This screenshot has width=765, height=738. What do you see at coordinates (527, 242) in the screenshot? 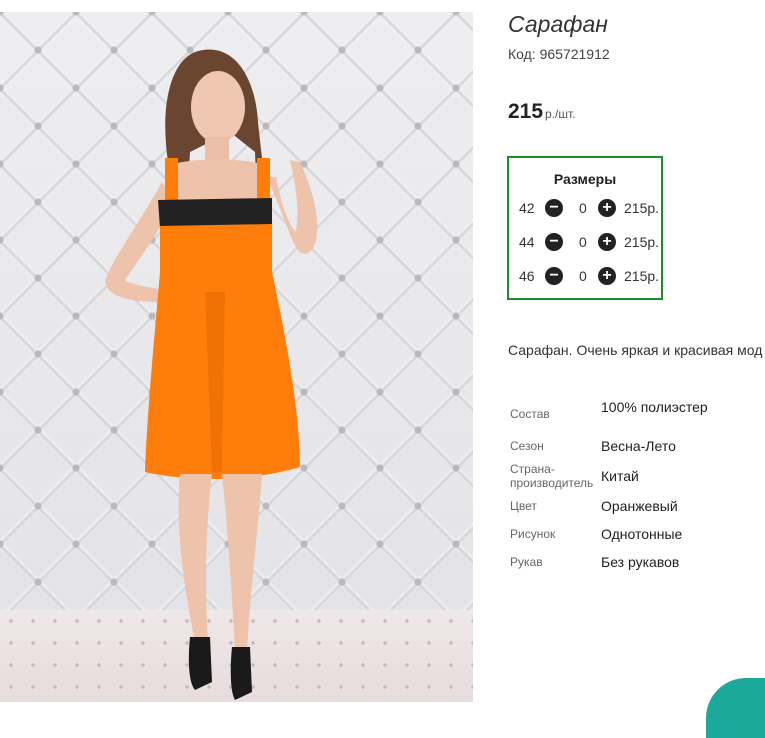
I see `size-label: 44` at bounding box center [527, 242].